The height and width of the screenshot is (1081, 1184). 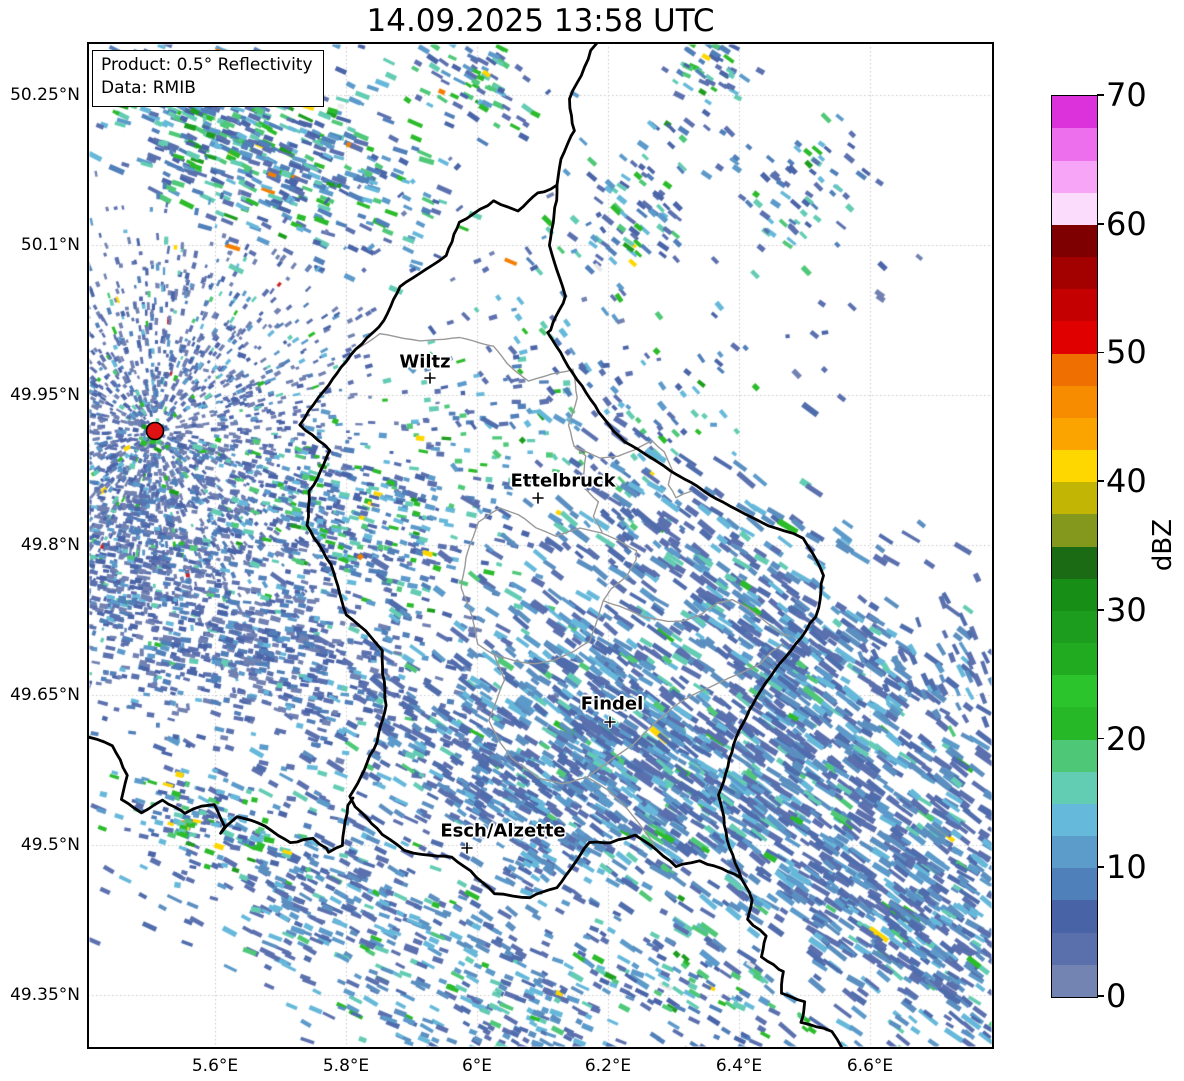 I want to click on lon-tick-label: 5.8°E, so click(x=346, y=1066).